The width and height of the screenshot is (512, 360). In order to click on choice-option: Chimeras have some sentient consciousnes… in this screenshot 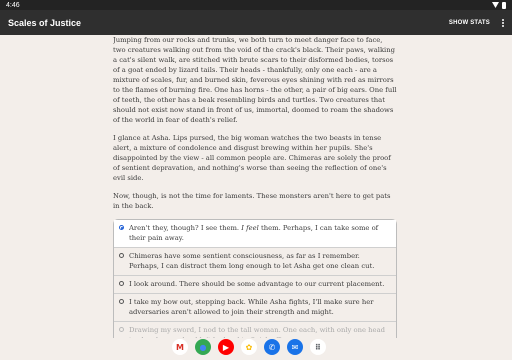, I will do `click(255, 261)`.